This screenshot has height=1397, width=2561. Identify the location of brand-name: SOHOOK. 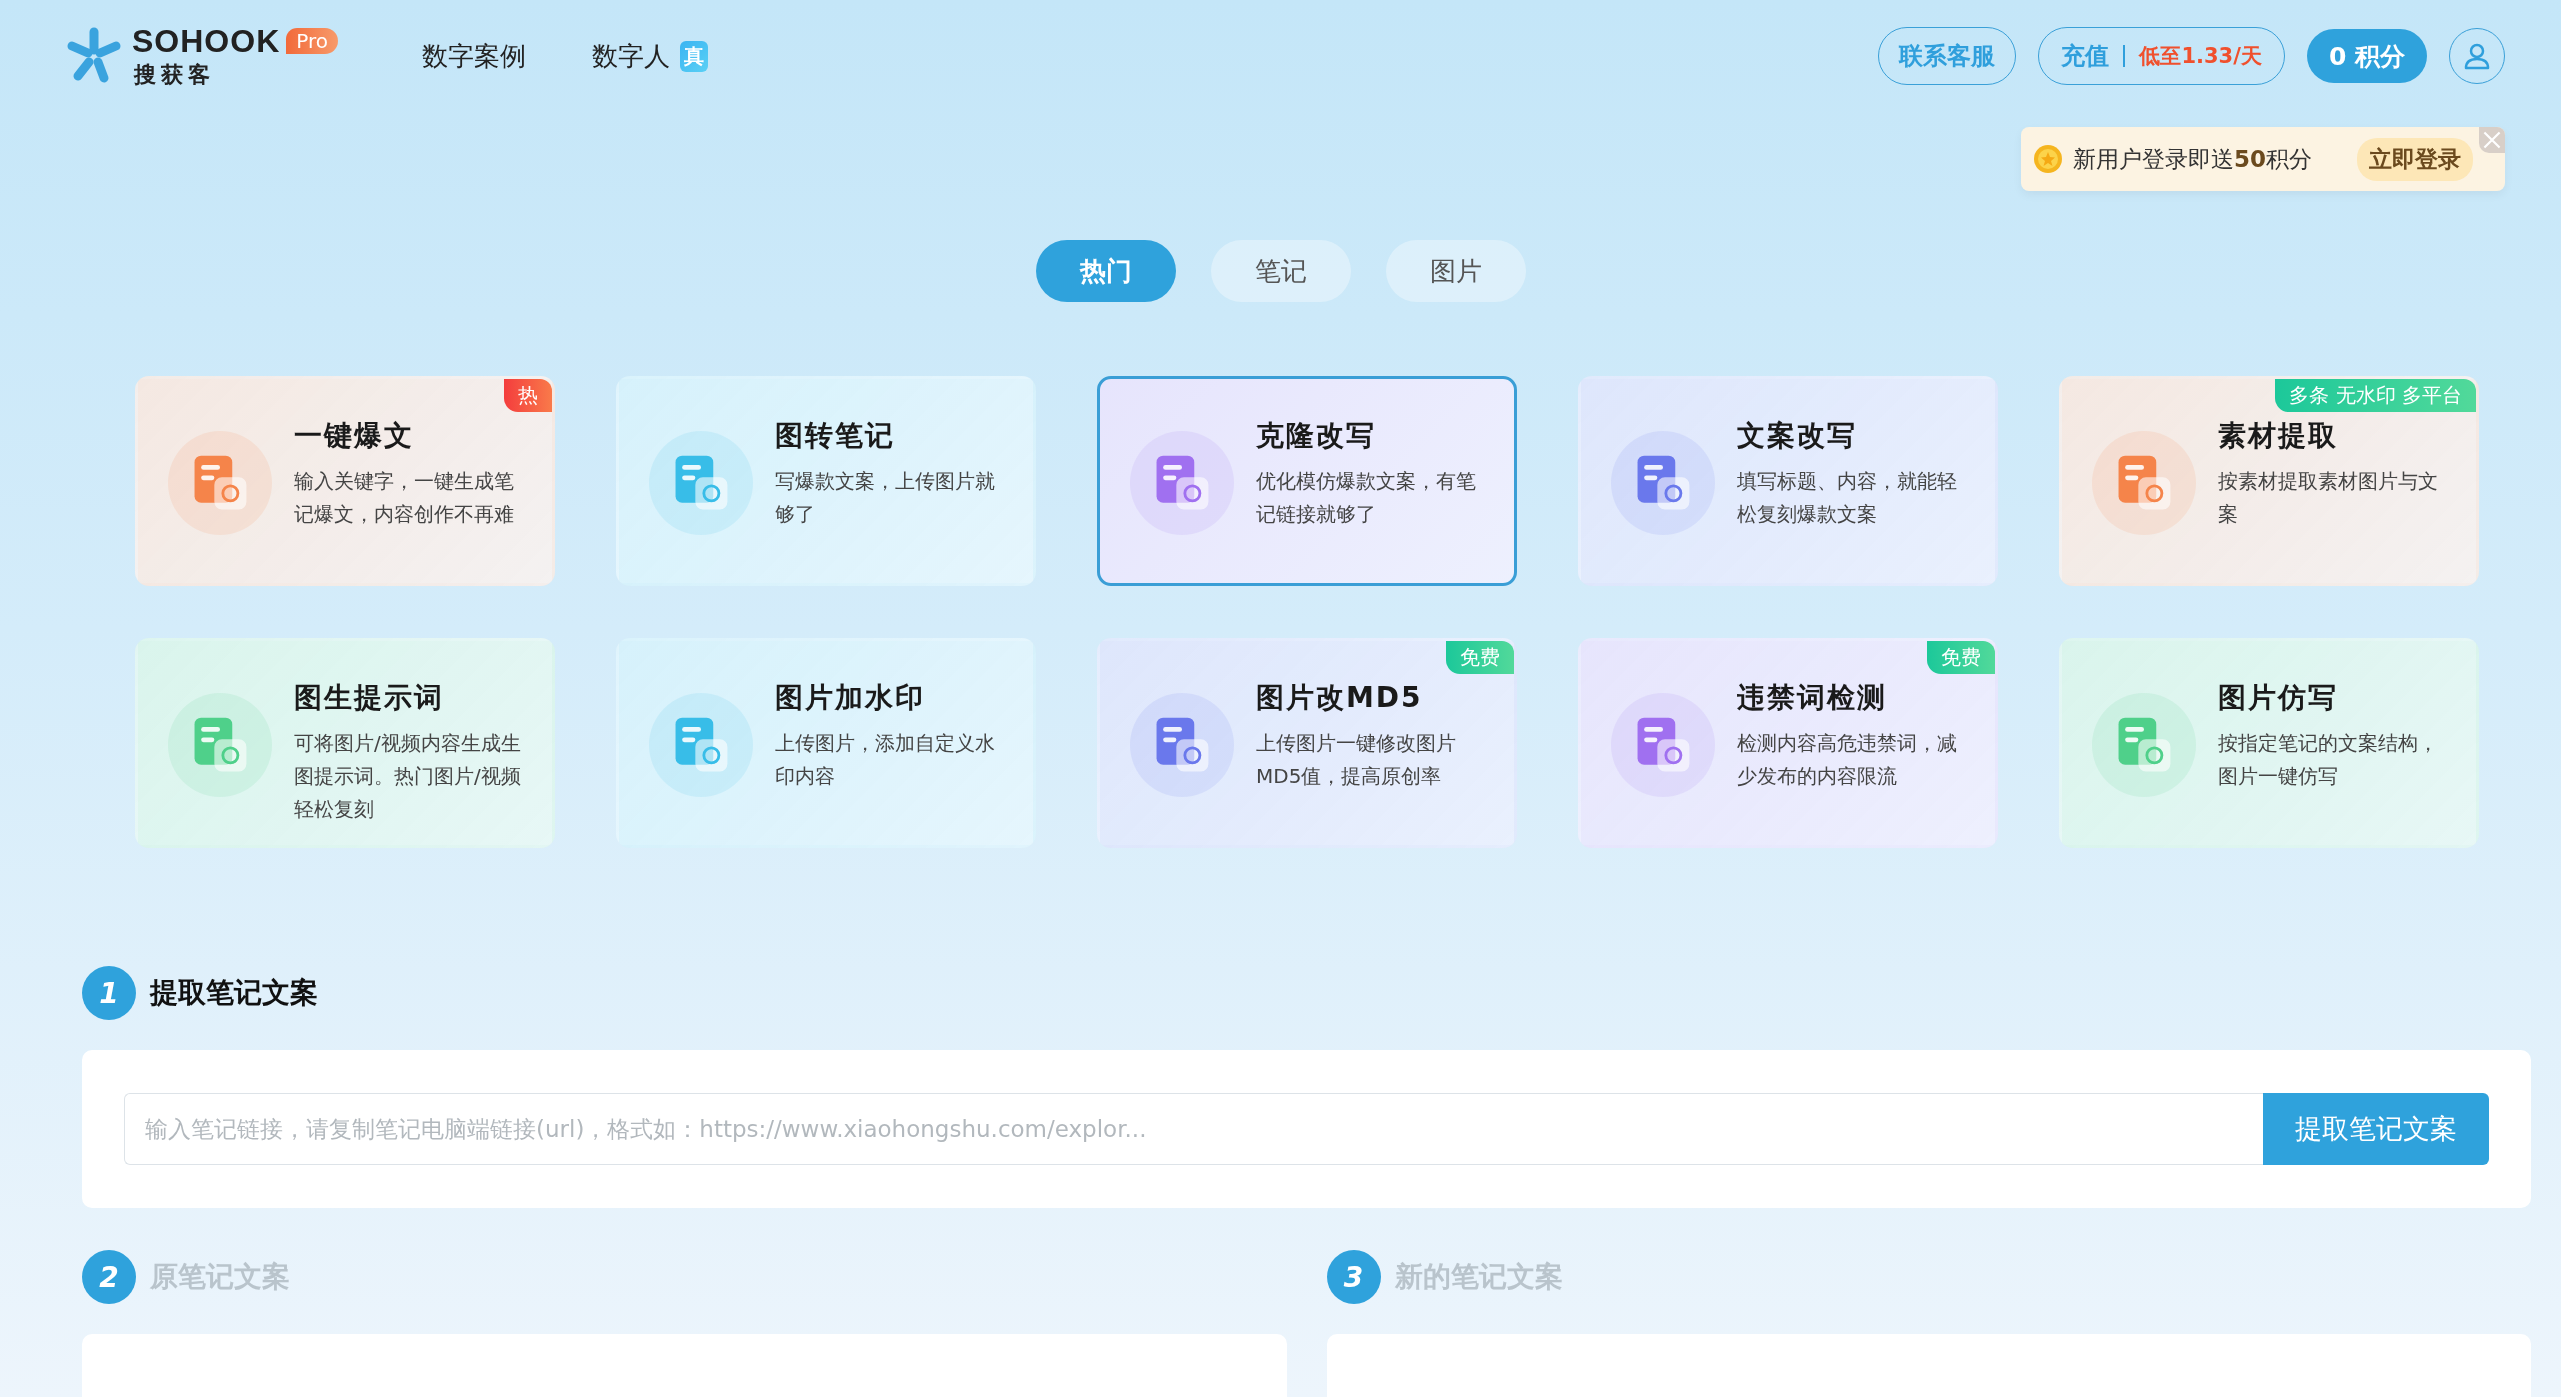
(206, 41).